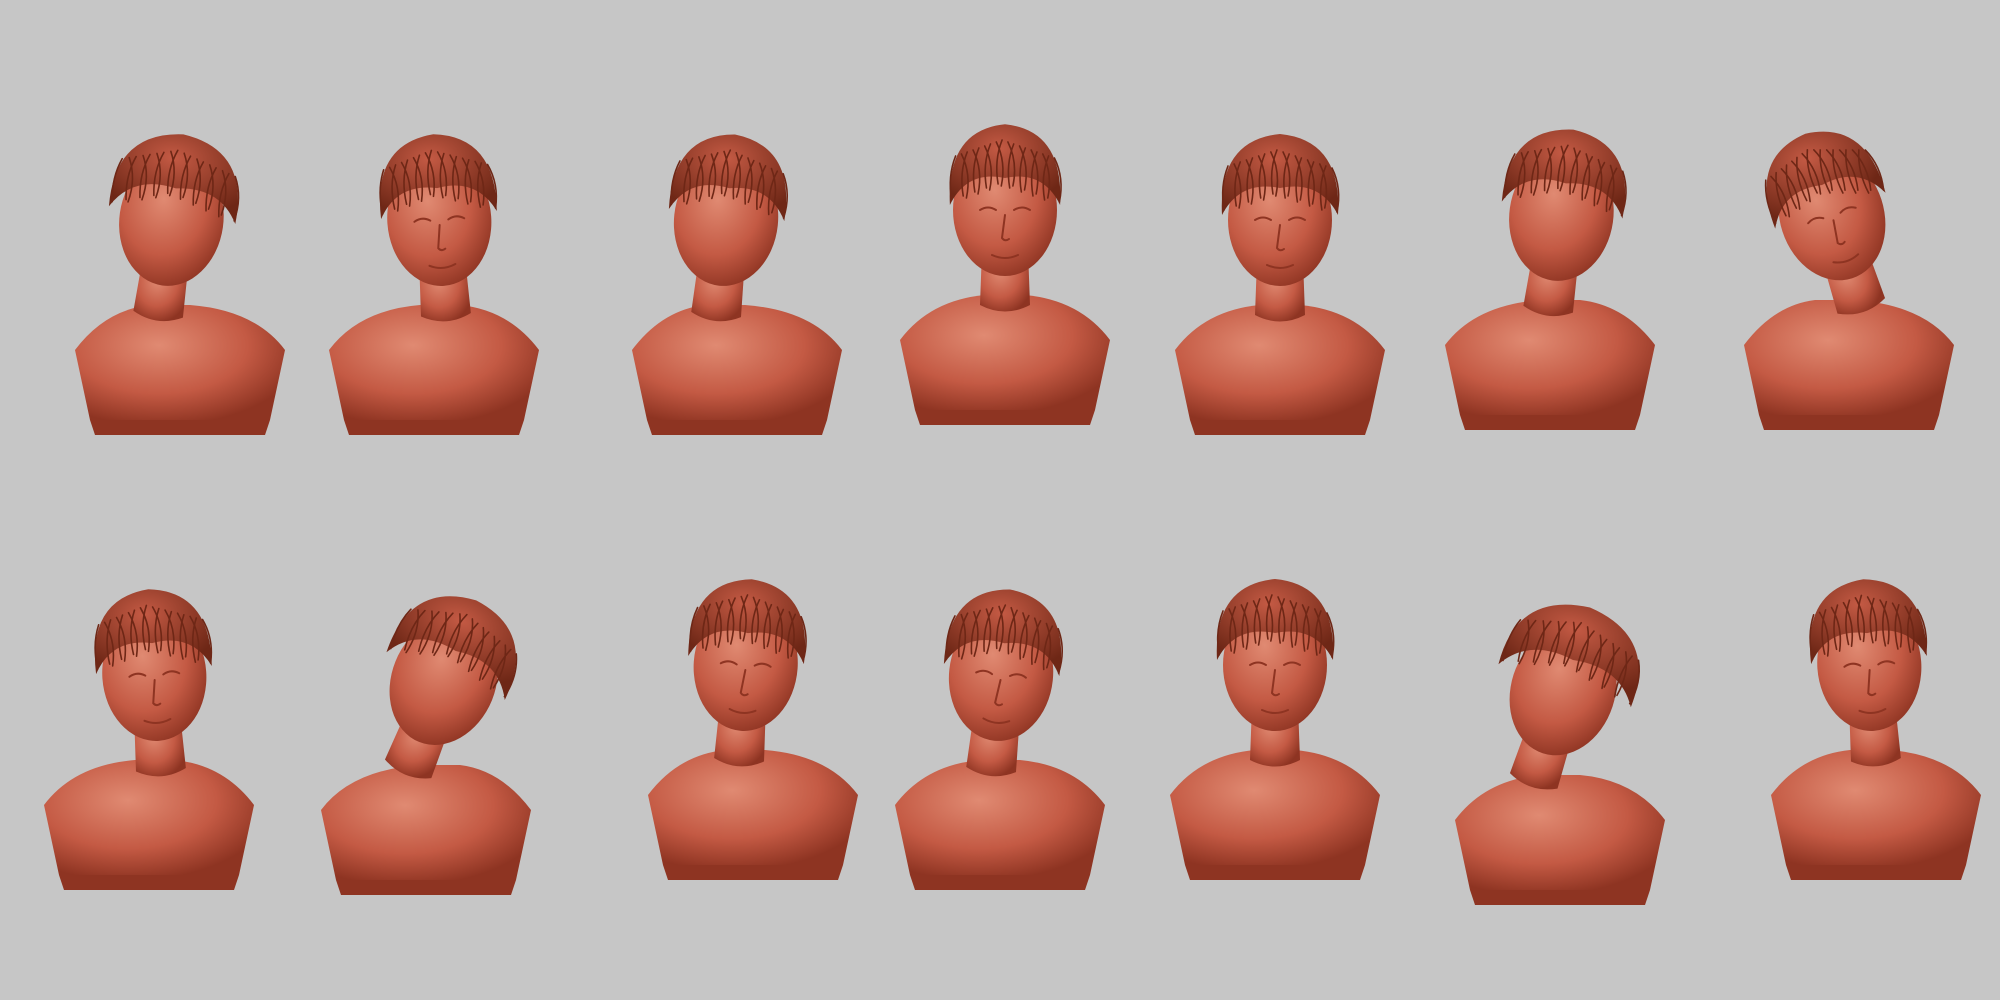  I want to click on bust-front-view, so click(1280, 280).